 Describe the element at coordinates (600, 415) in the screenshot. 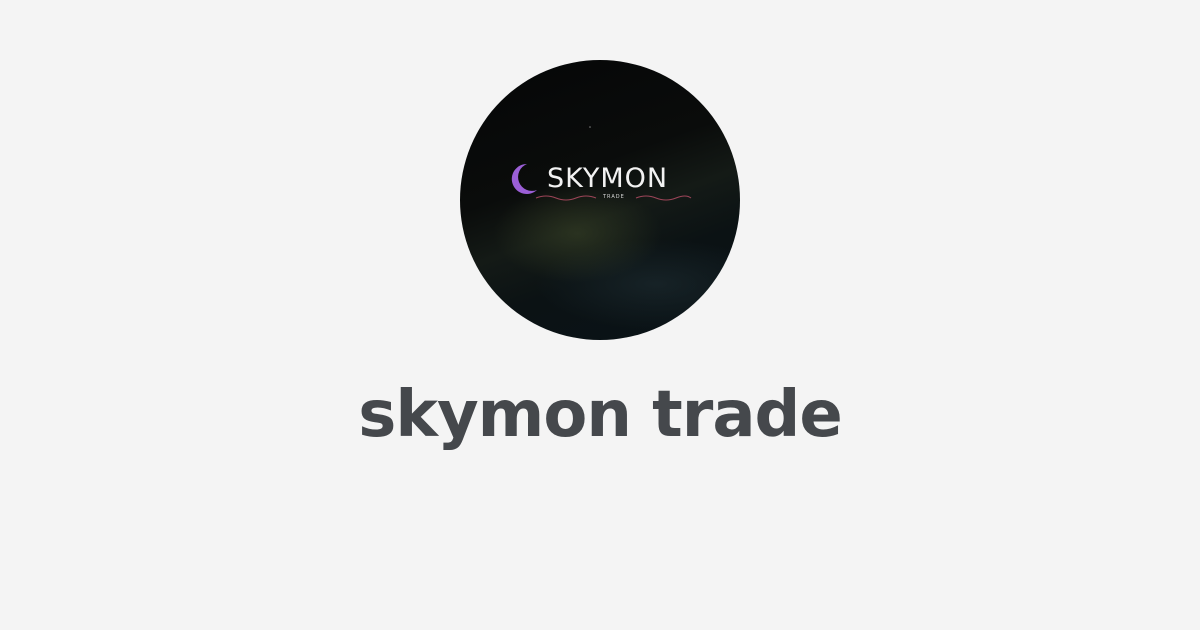

I see `profile-name: skymon trade` at that location.